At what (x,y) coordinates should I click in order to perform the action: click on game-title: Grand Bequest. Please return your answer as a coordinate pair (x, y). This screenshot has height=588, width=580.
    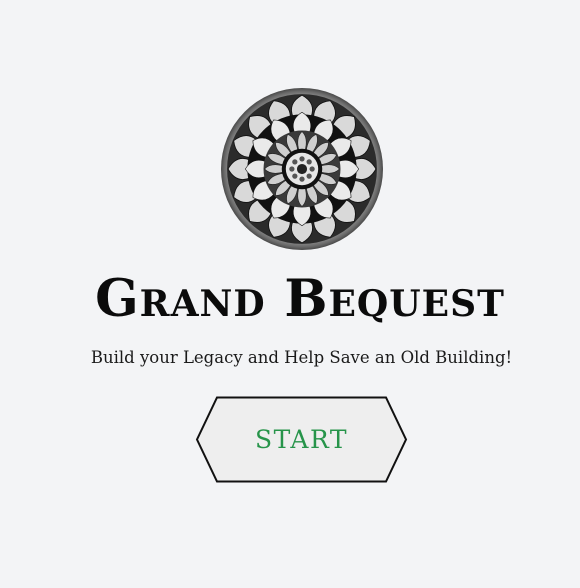
    Looking at the image, I should click on (300, 299).